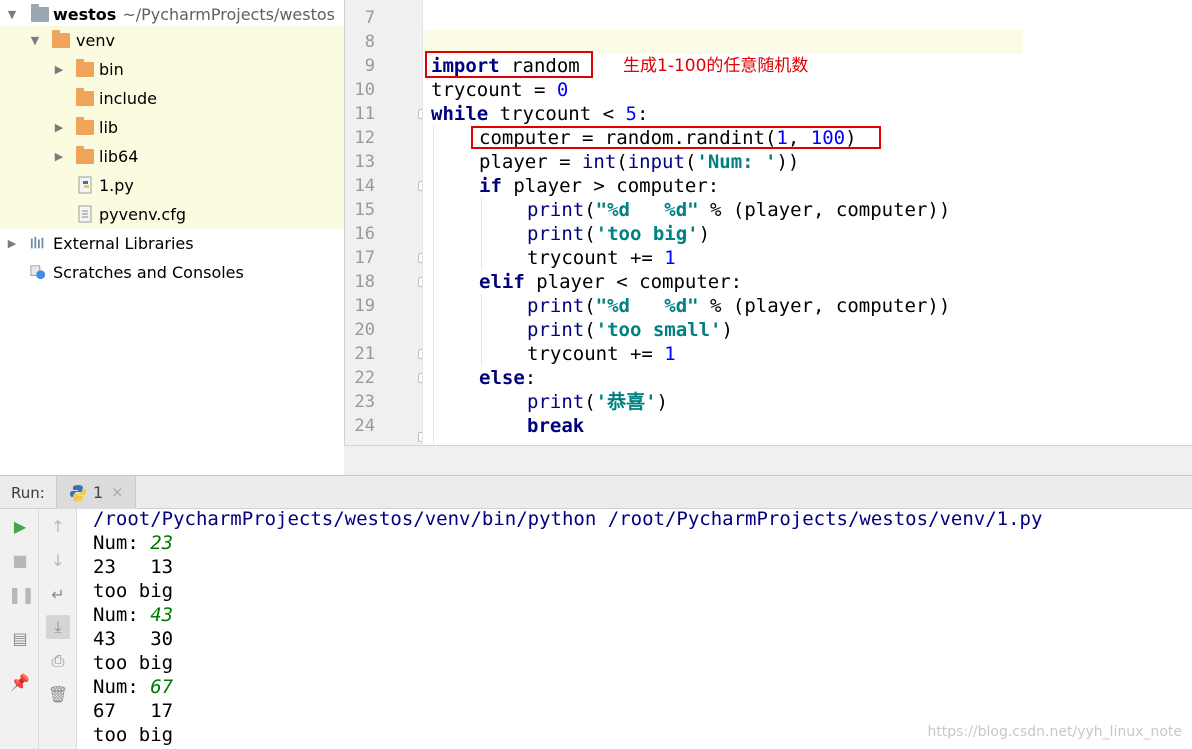 The width and height of the screenshot is (1192, 749). I want to click on code-line-15: print("%d %d" % (player, computer)), so click(738, 210).